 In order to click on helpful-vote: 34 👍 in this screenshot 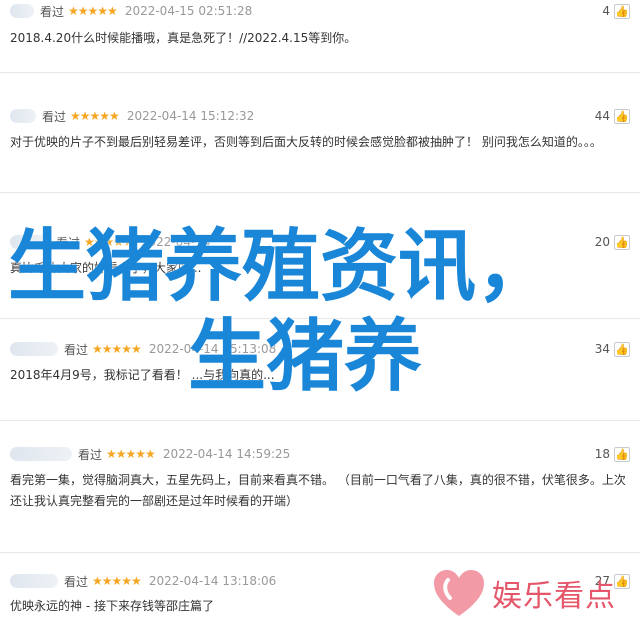, I will do `click(612, 349)`.